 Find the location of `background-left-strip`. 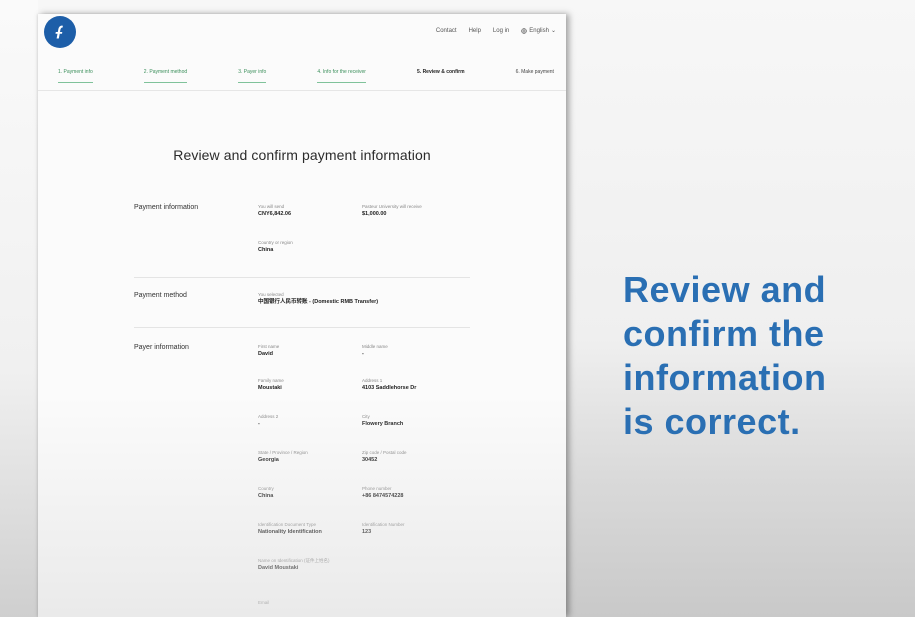

background-left-strip is located at coordinates (19, 308).